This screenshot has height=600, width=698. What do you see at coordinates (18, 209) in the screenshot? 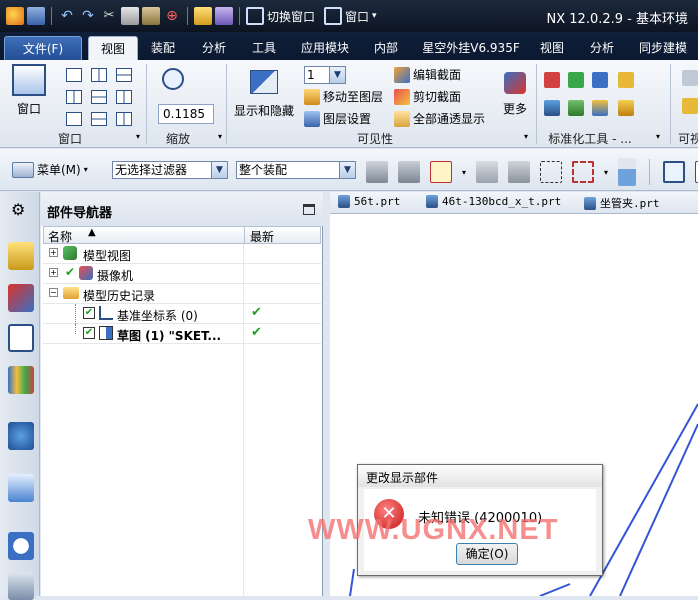
I see `gear-icon: ⚙` at bounding box center [18, 209].